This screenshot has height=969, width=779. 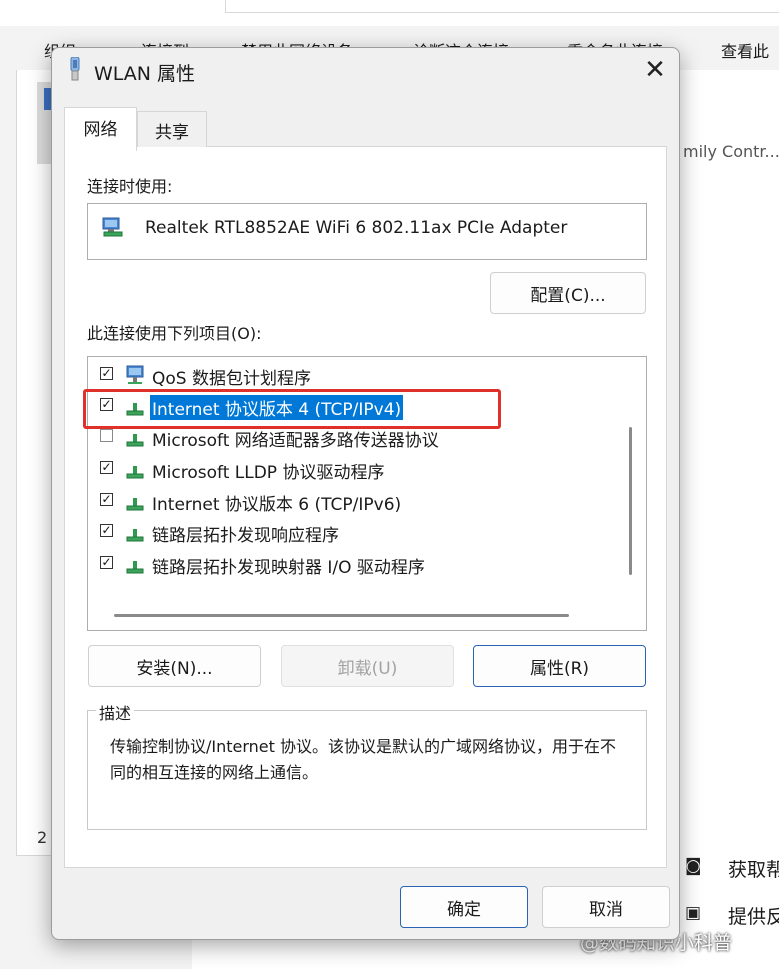 What do you see at coordinates (353, 374) in the screenshot?
I see `list-item: ✓ QoS 数据包计划程序` at bounding box center [353, 374].